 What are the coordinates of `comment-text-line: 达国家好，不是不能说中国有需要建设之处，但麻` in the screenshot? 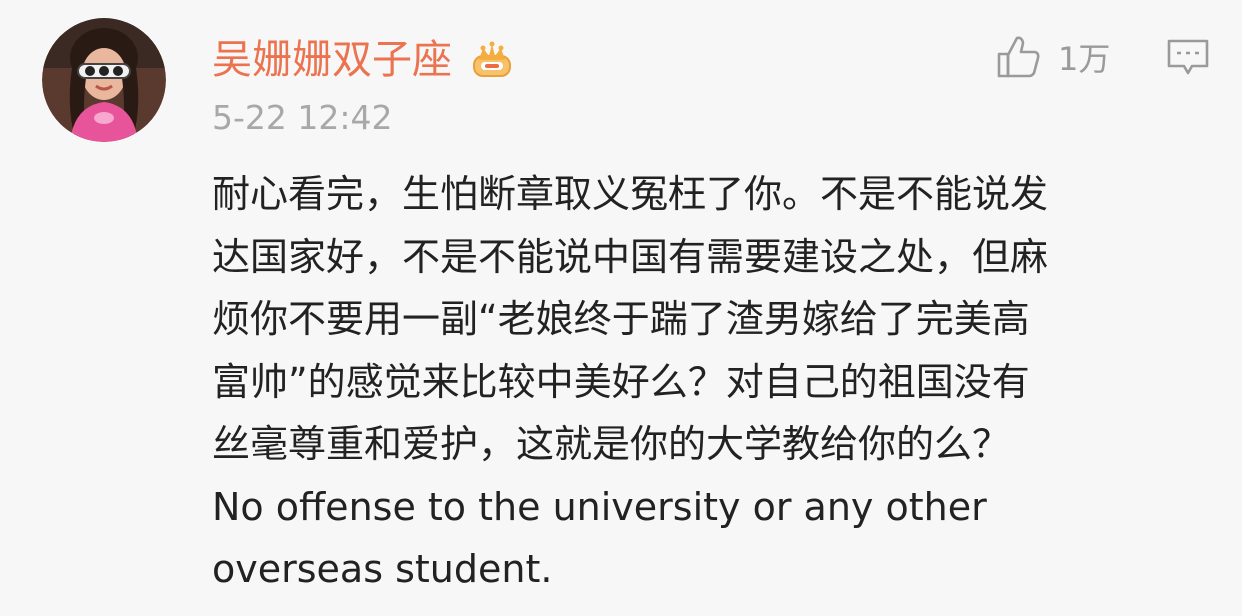 It's located at (630, 256).